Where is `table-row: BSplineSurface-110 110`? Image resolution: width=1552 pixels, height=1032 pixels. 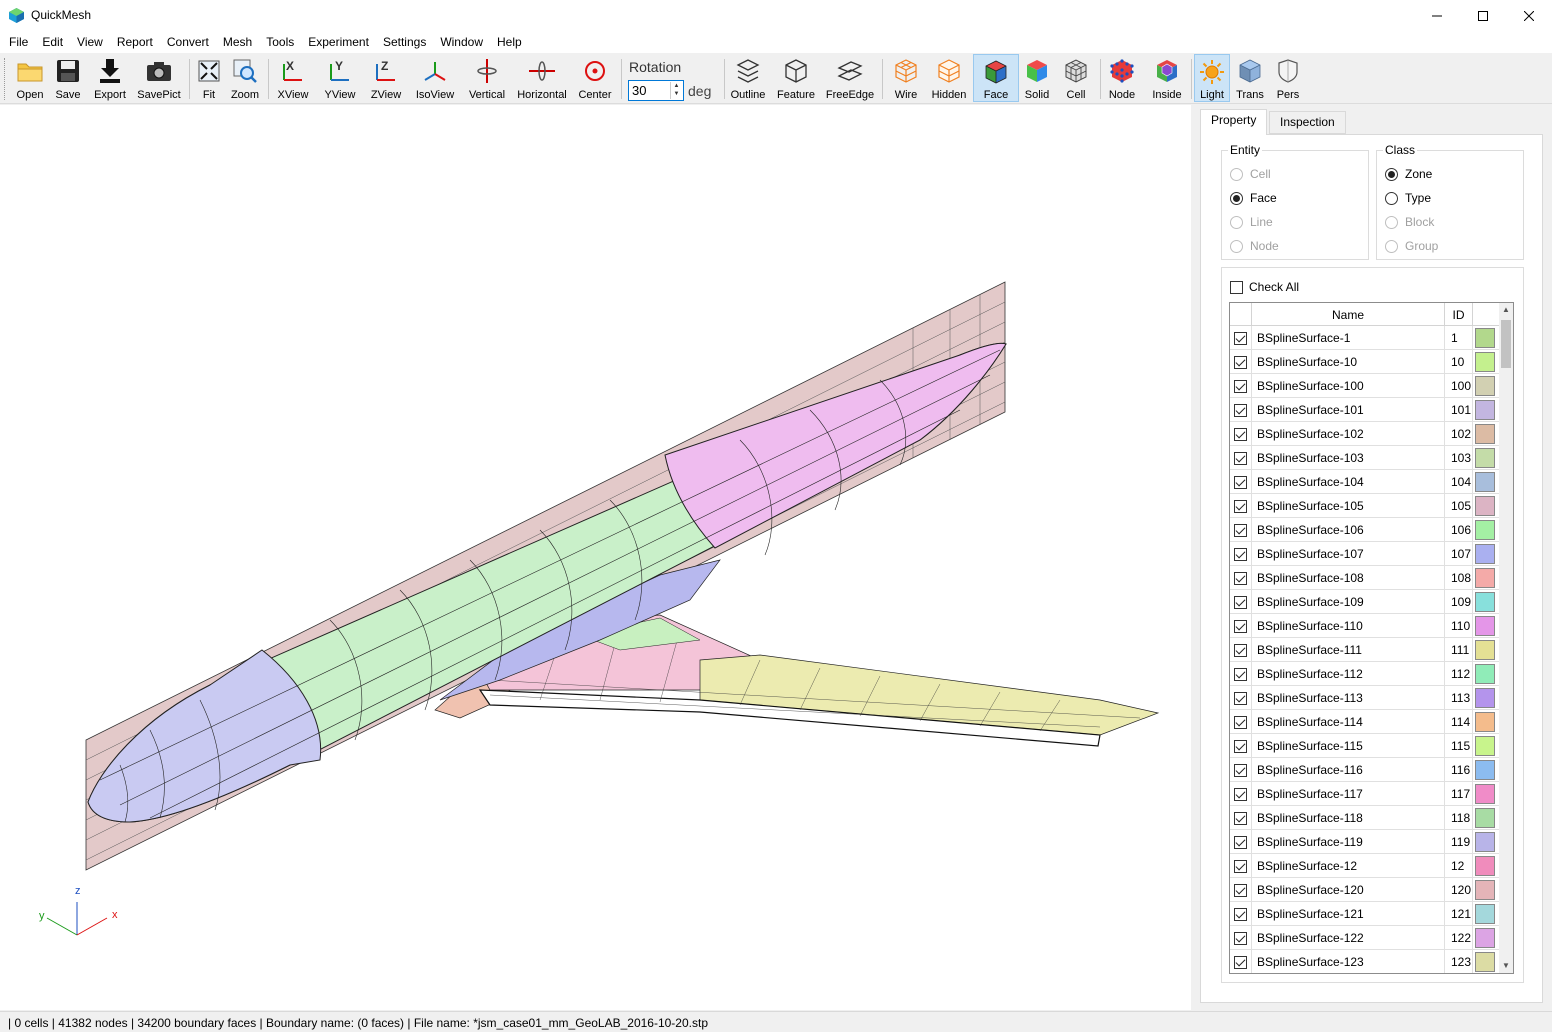 table-row: BSplineSurface-110 110 is located at coordinates (1365, 626).